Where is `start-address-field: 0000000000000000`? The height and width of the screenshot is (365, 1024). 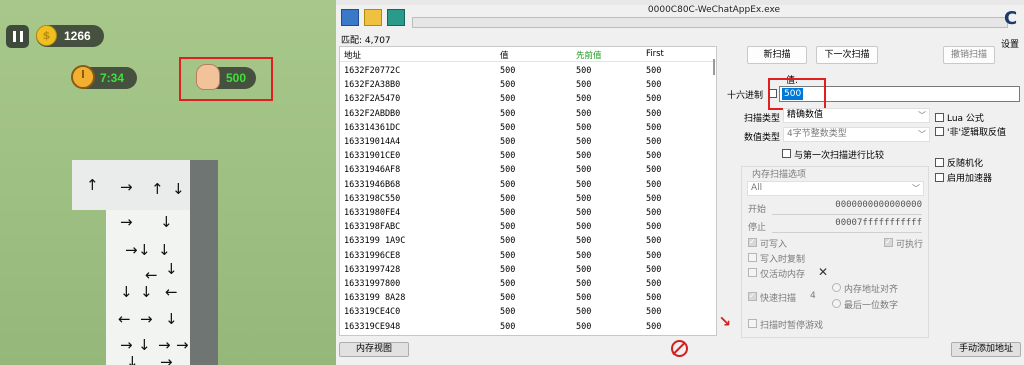
start-address-field: 0000000000000000 is located at coordinates (847, 207).